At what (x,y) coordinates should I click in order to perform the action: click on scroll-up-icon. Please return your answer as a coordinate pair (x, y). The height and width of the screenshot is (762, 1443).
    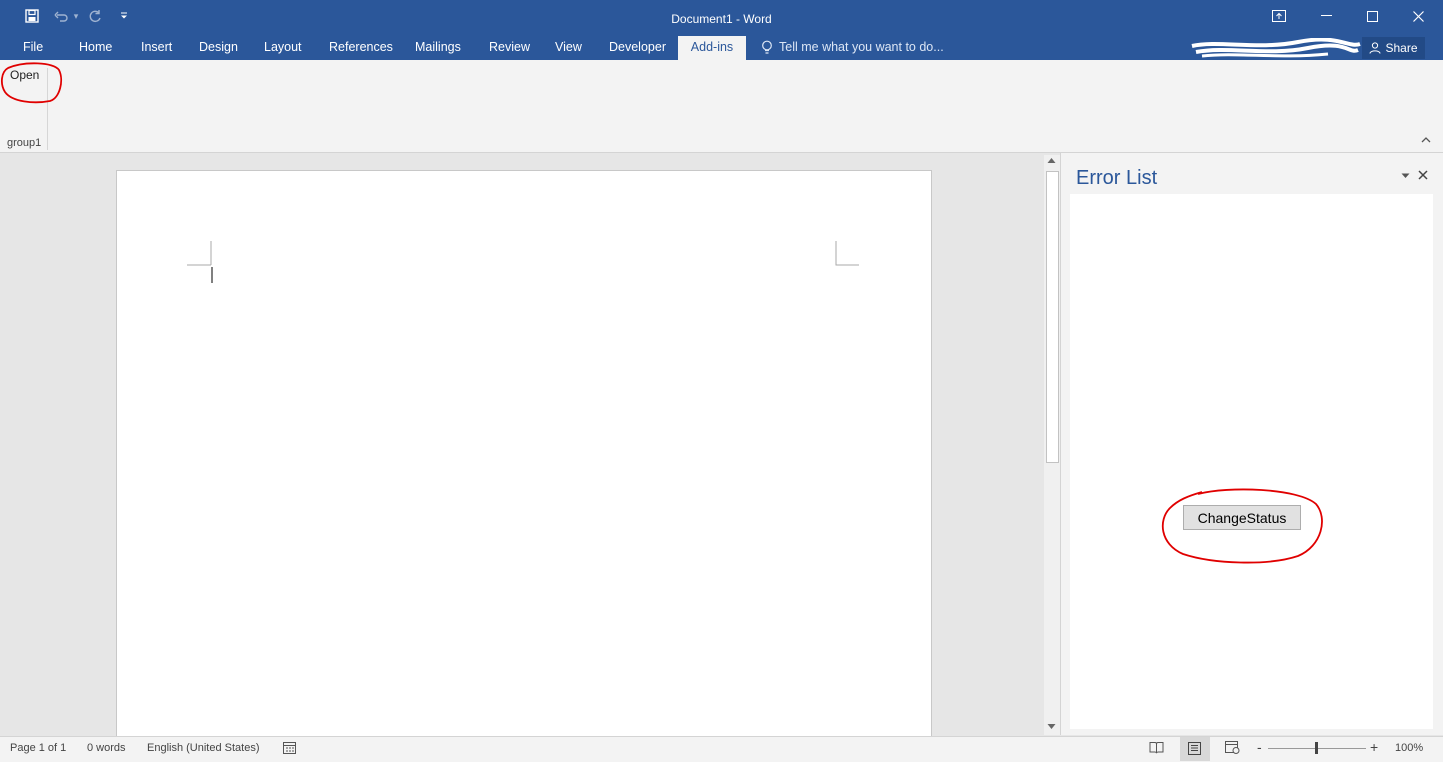
    Looking at the image, I should click on (1051, 160).